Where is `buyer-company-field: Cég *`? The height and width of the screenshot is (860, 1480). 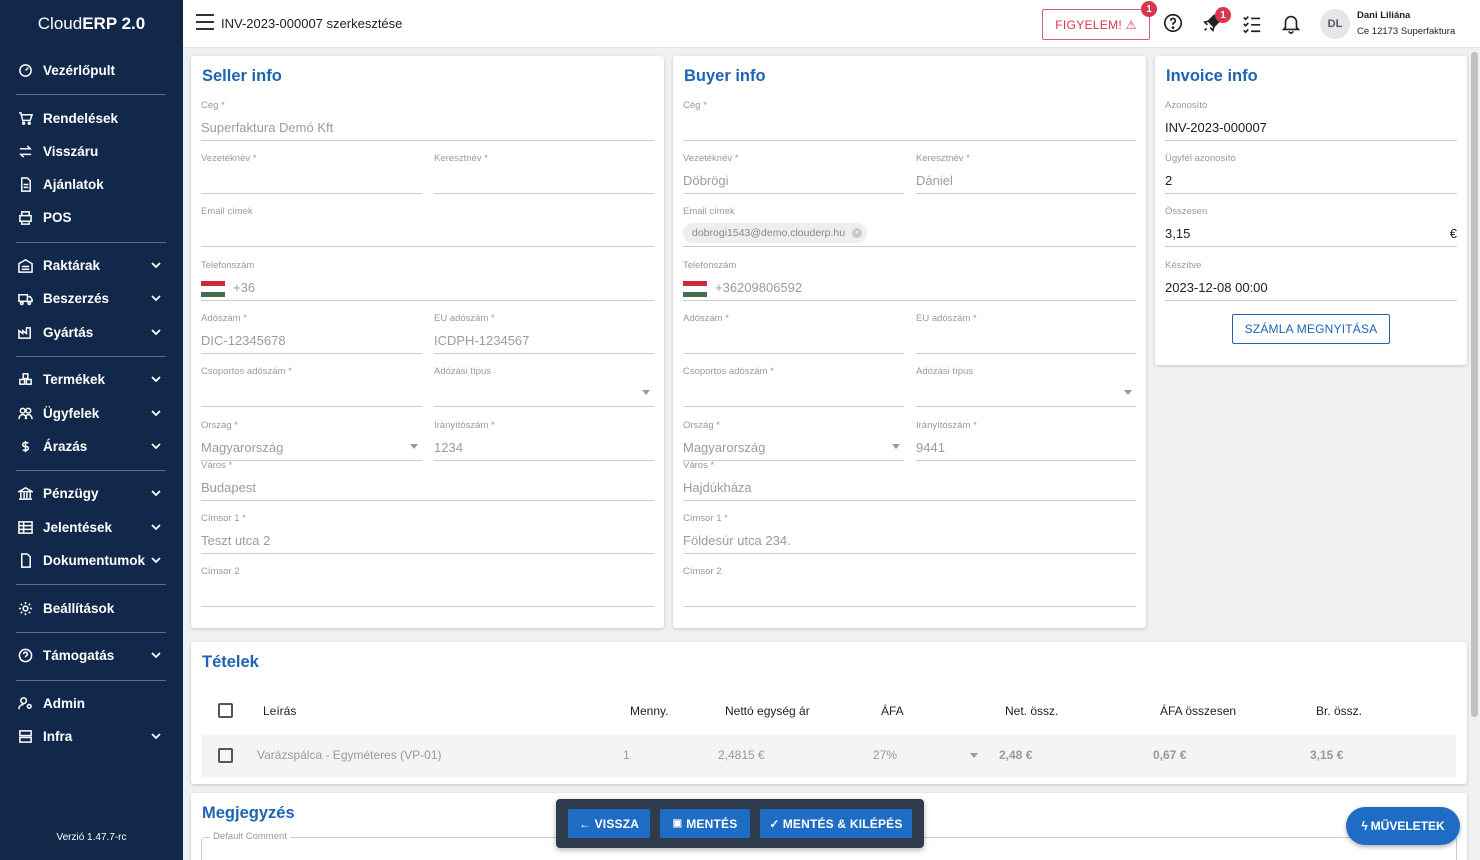 buyer-company-field: Cég * is located at coordinates (909, 120).